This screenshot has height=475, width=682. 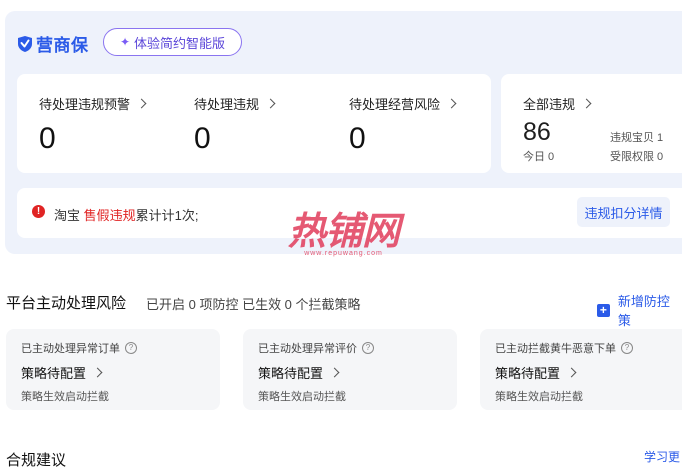 I want to click on logo: 营商保, so click(x=52, y=43).